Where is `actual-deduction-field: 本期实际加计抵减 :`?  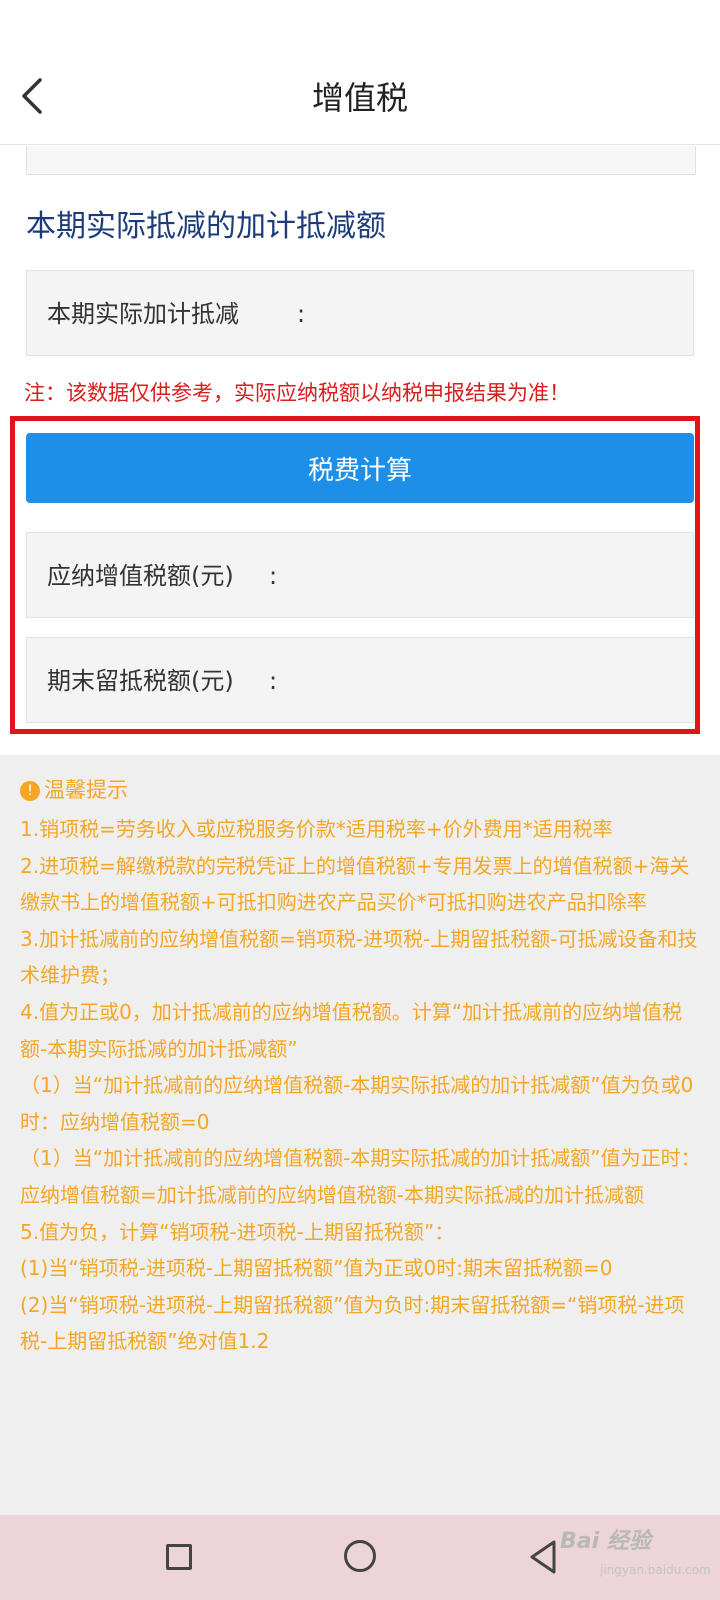 actual-deduction-field: 本期实际加计抵减 : is located at coordinates (360, 313).